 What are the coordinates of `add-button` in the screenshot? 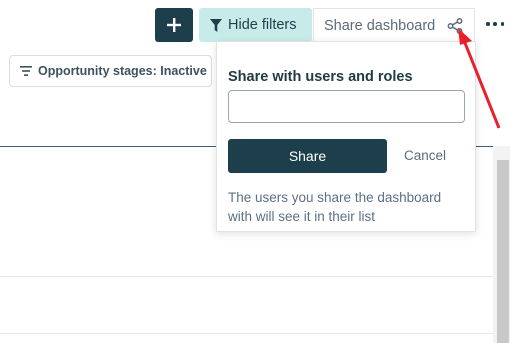 It's located at (174, 25).